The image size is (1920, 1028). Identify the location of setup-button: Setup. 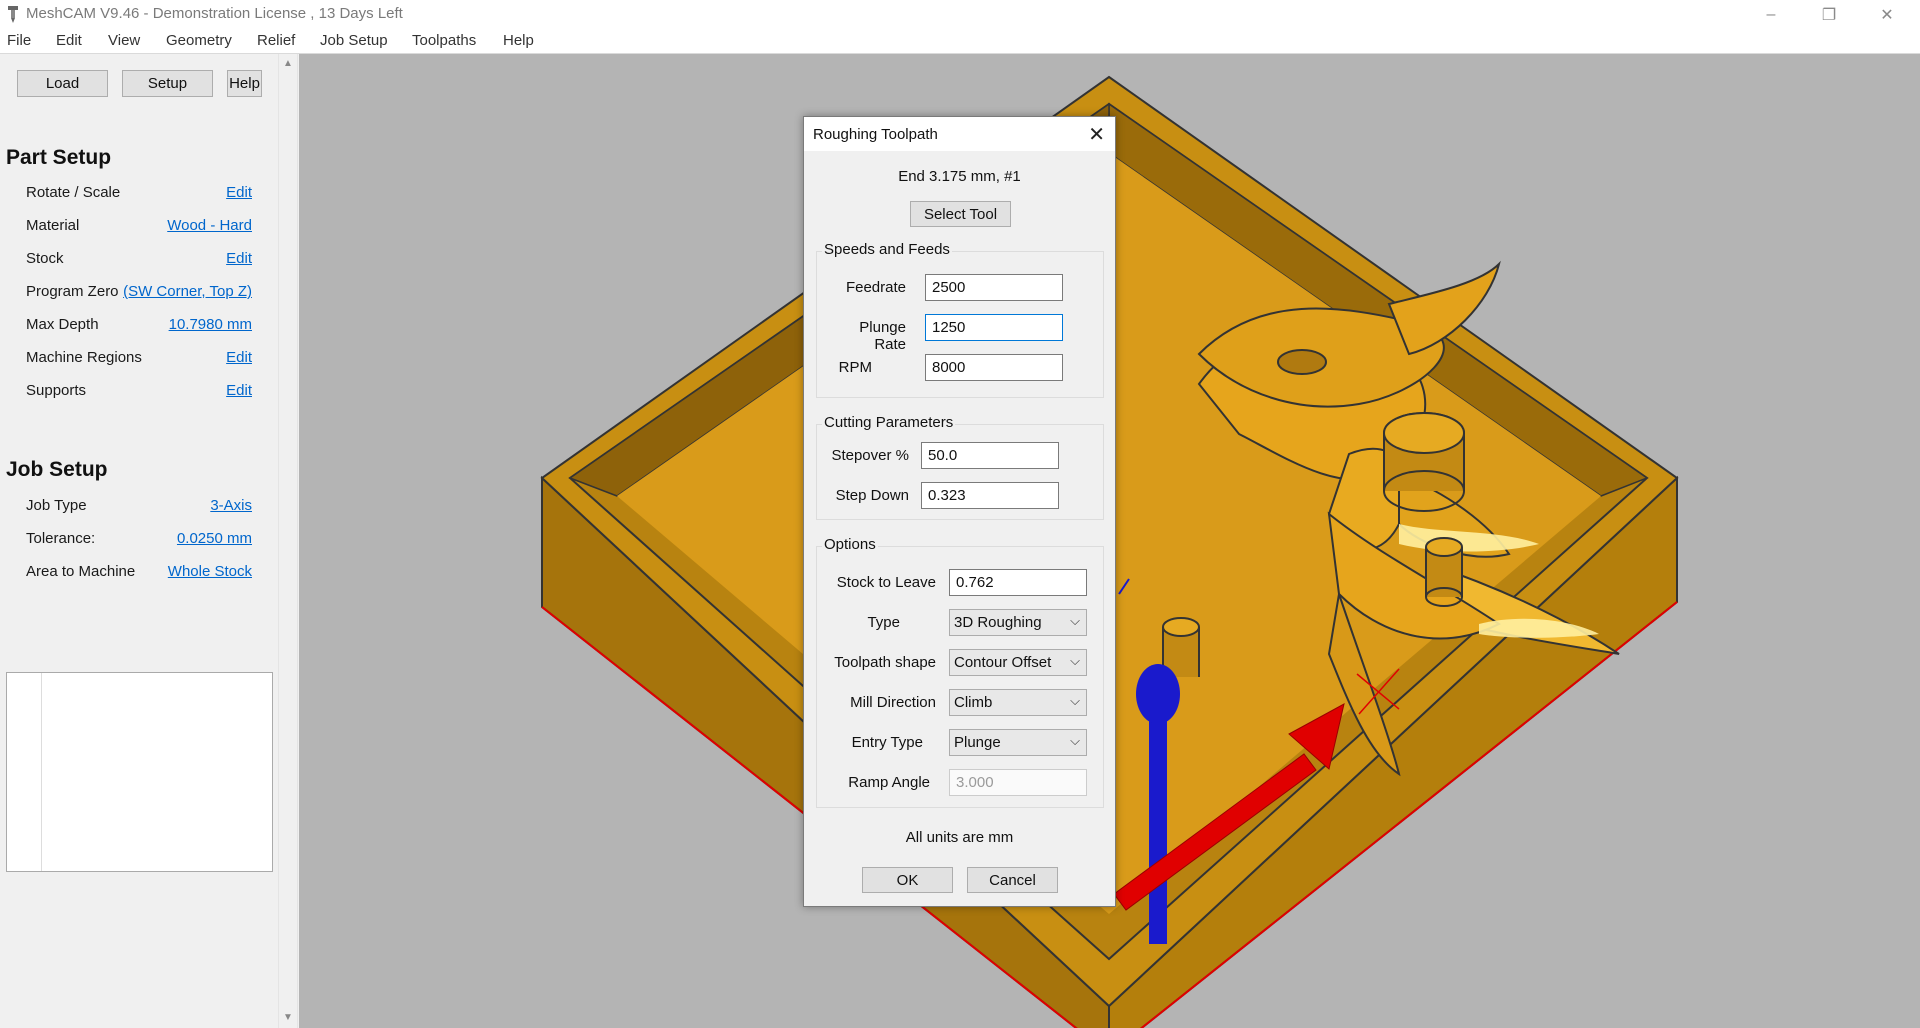
(167, 83).